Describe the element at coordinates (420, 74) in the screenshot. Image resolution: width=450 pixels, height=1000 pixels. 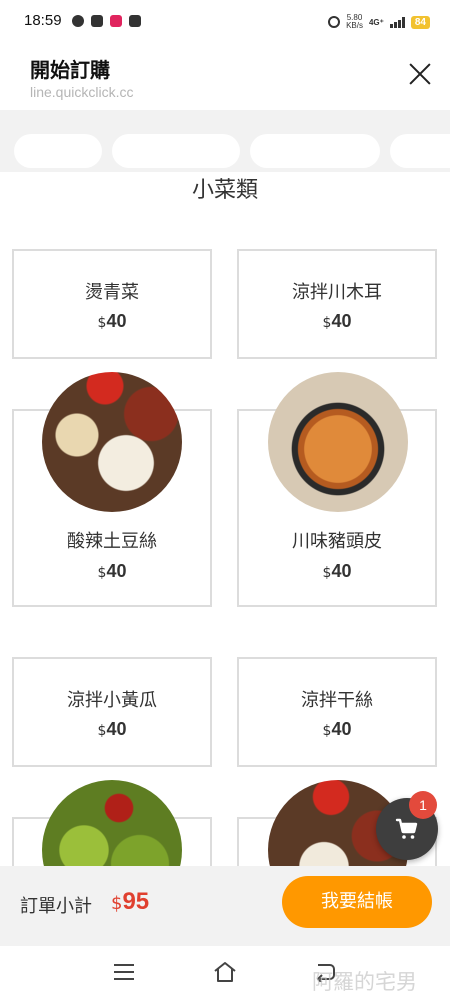
I see `close-icon` at that location.